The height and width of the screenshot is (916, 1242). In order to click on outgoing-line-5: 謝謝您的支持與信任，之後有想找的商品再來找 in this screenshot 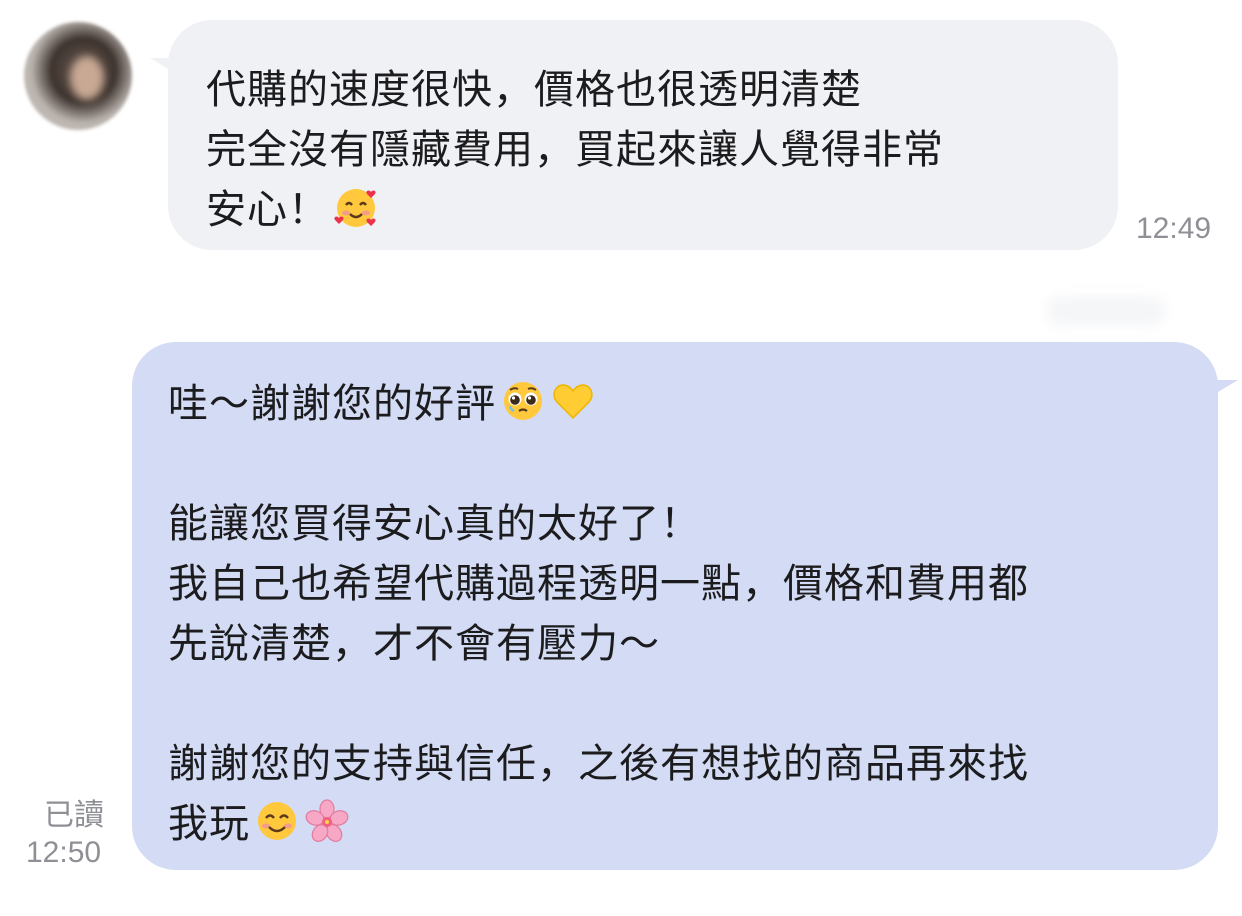, I will do `click(598, 764)`.